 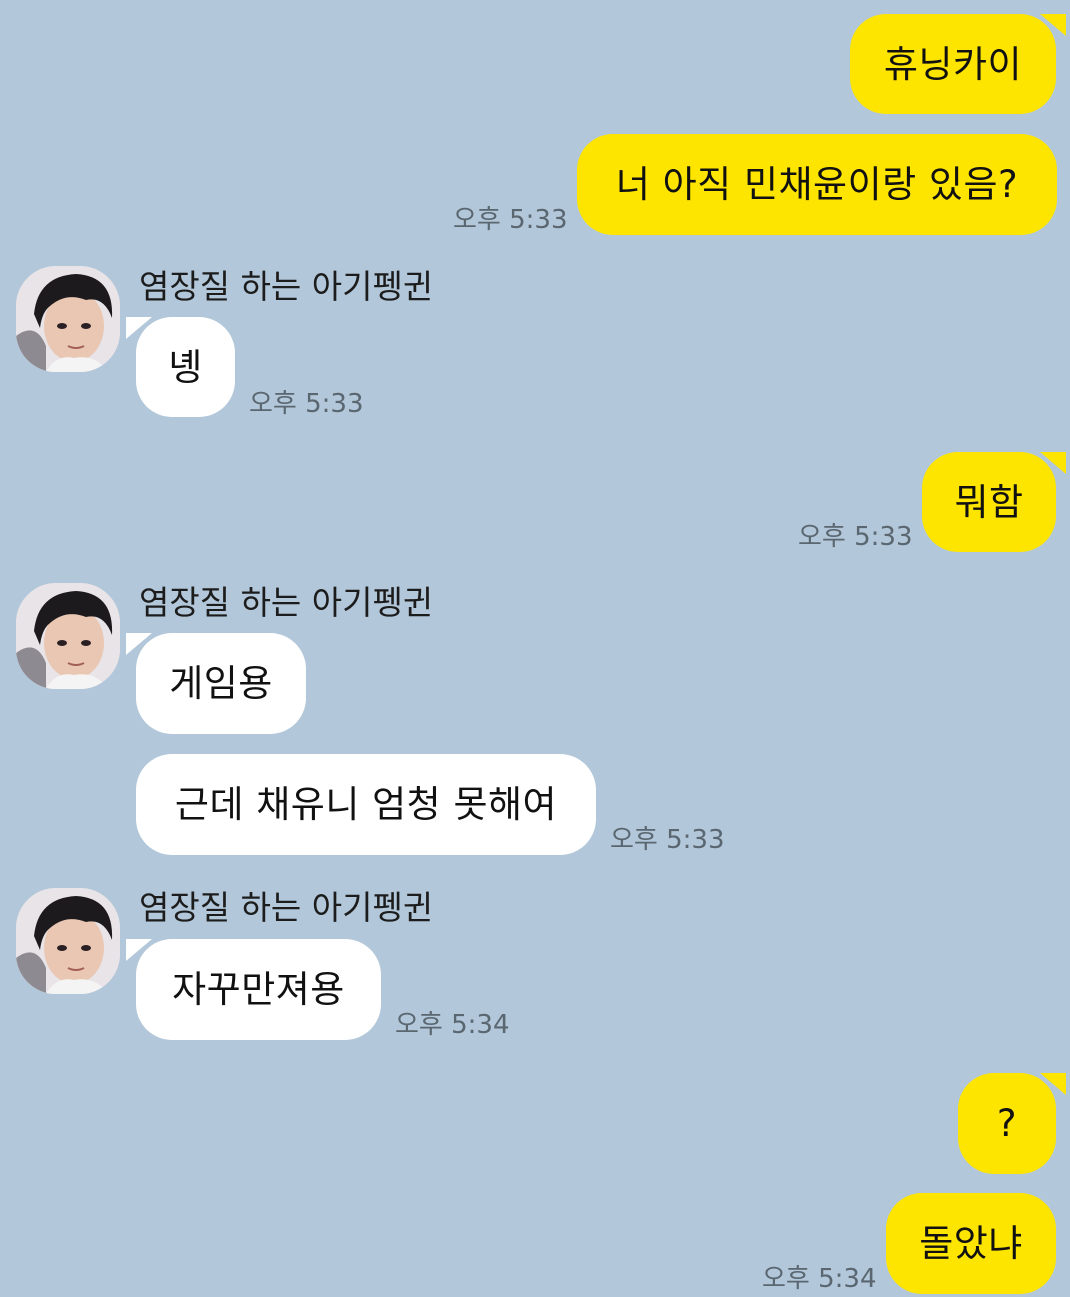 I want to click on their-message-bubble: 자꾸만져용, so click(x=253, y=989).